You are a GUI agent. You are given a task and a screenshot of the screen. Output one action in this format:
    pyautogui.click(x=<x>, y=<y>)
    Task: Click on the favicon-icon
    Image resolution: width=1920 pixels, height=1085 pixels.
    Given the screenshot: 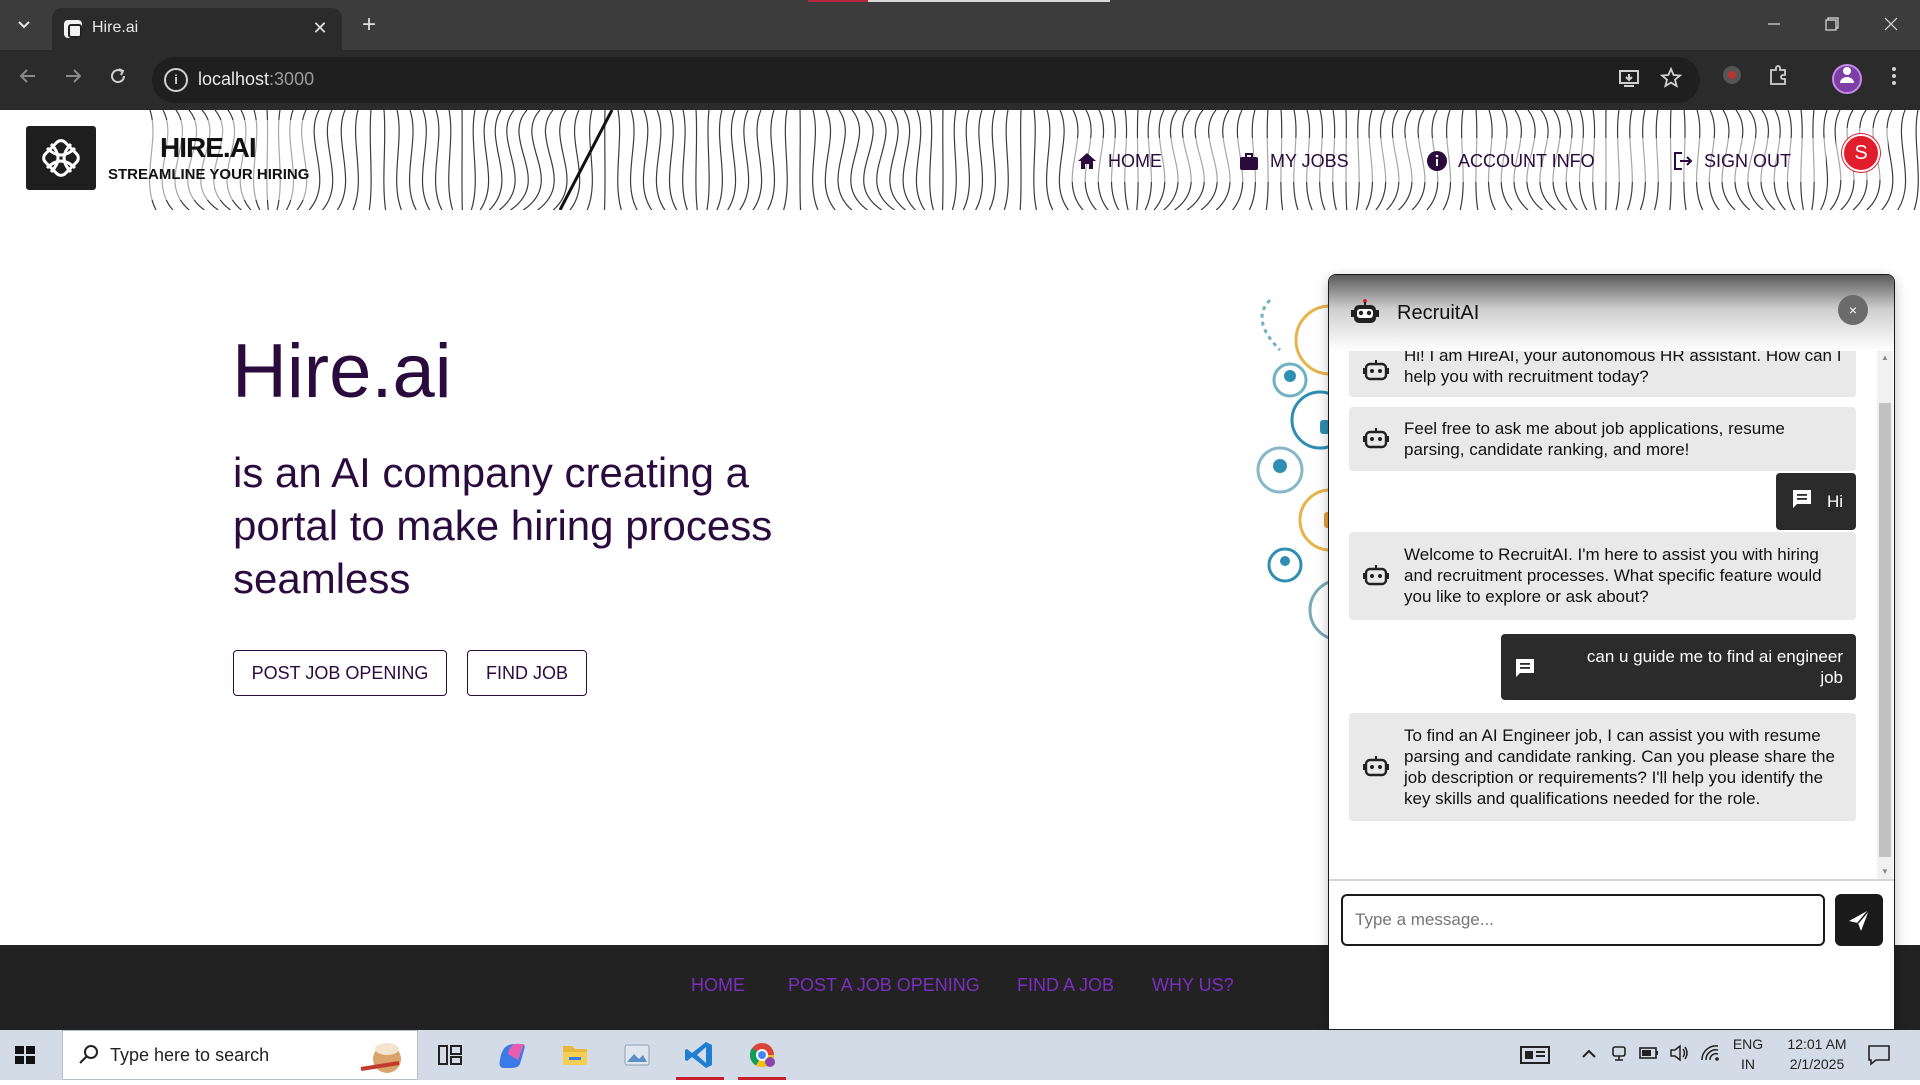 What is the action you would take?
    pyautogui.click(x=73, y=29)
    